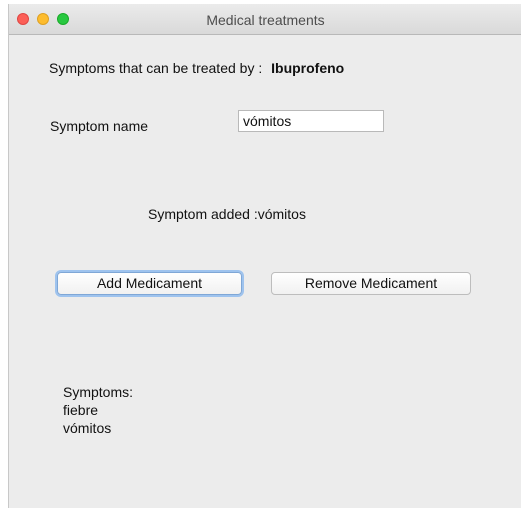 The width and height of the screenshot is (521, 508). What do you see at coordinates (81, 410) in the screenshot?
I see `symptom-item: fiebre` at bounding box center [81, 410].